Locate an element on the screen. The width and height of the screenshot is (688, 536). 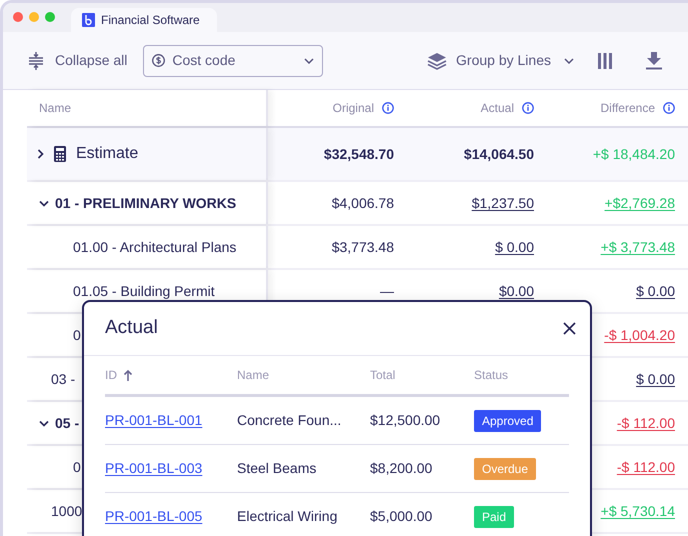
item-name: Steel Beams is located at coordinates (276, 468).